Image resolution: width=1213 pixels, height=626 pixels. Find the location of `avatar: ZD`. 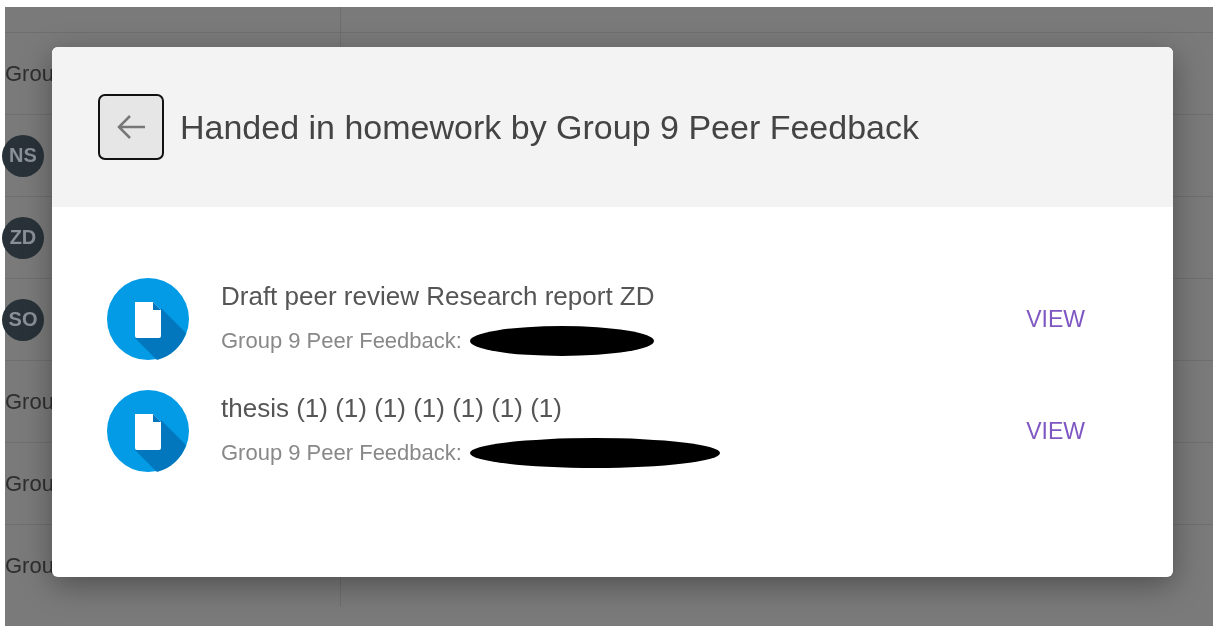

avatar: ZD is located at coordinates (23, 237).